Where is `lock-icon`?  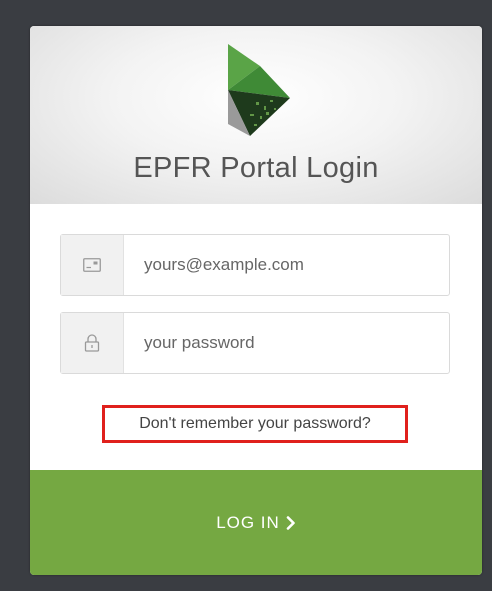 lock-icon is located at coordinates (92, 343).